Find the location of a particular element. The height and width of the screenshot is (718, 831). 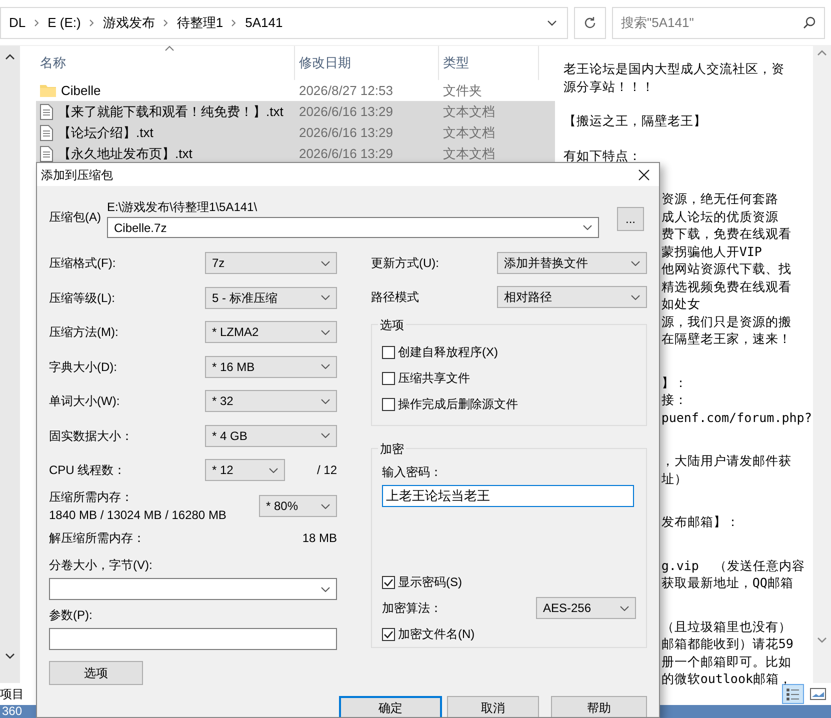

list-icon is located at coordinates (793, 694).